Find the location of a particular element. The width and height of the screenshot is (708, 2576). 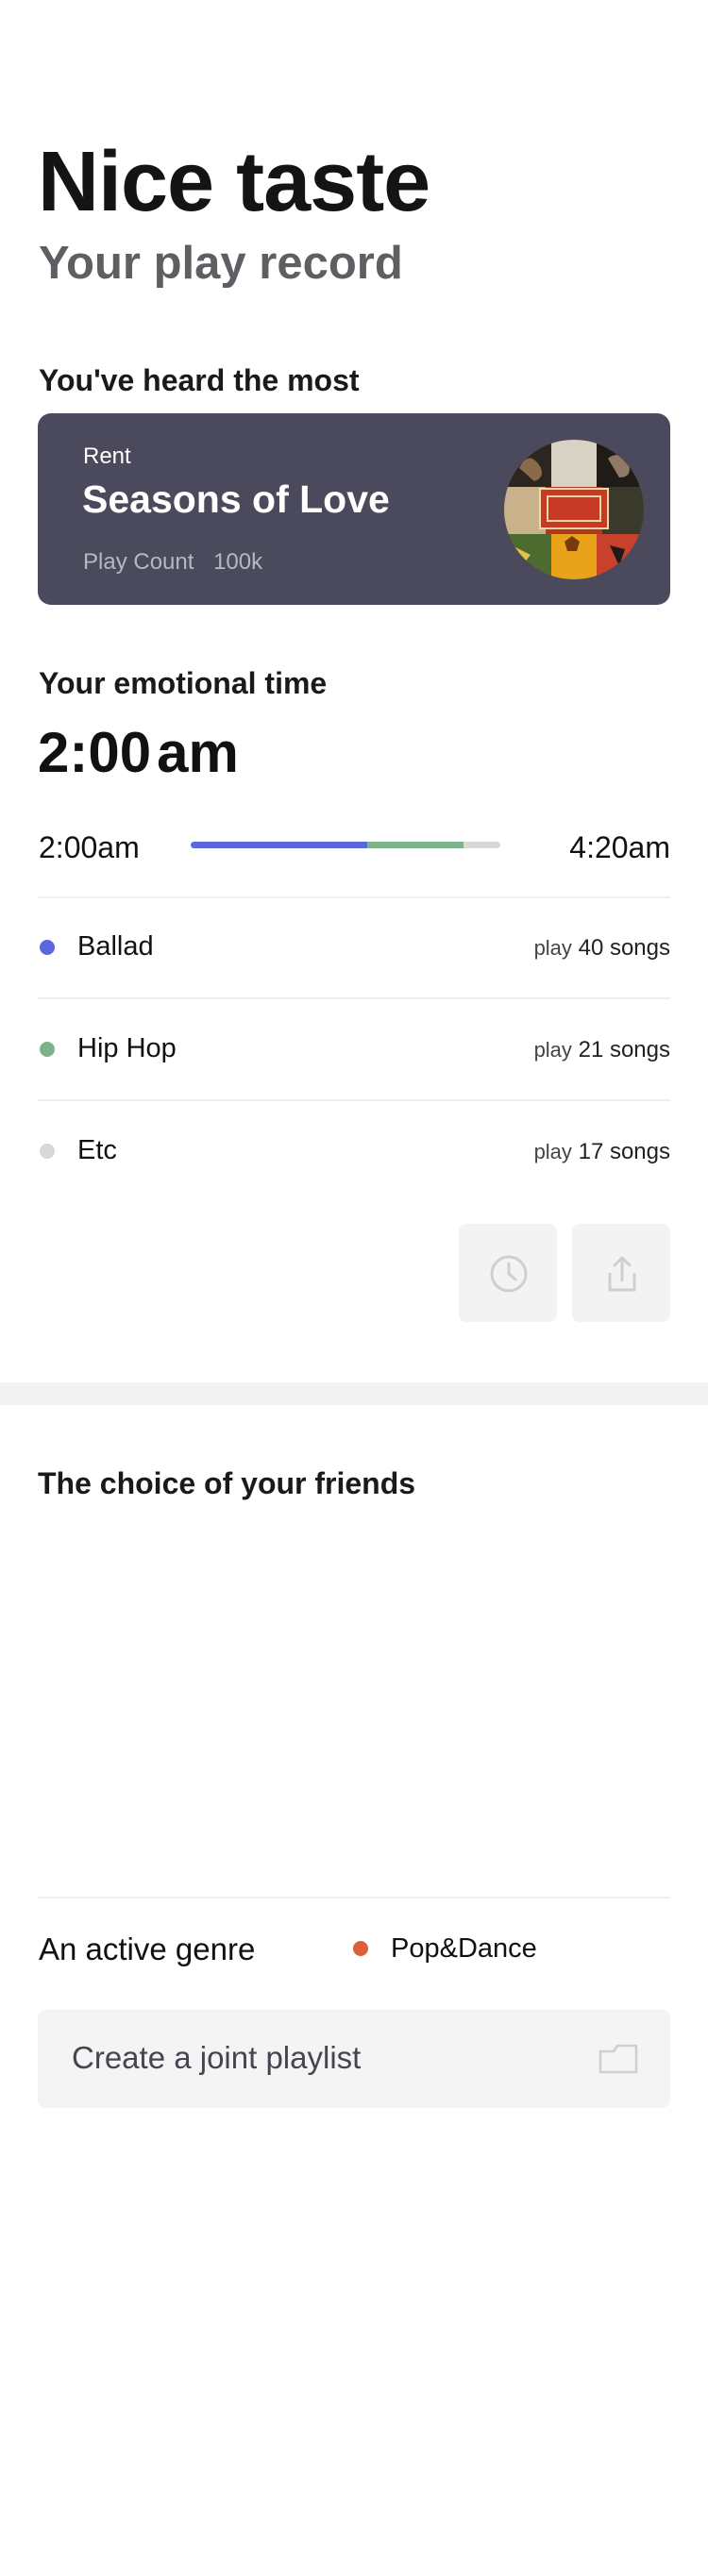

bar-segment-etc is located at coordinates (481, 845).